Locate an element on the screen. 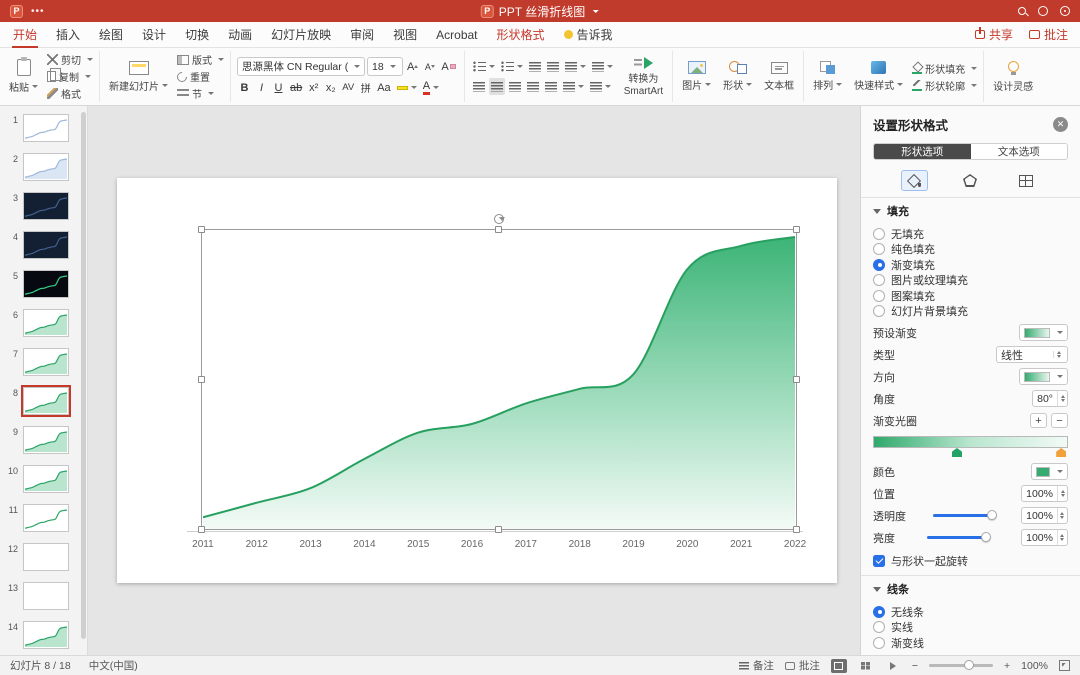  slide-thumbnail-8: 8 is located at coordinates (47, 401).